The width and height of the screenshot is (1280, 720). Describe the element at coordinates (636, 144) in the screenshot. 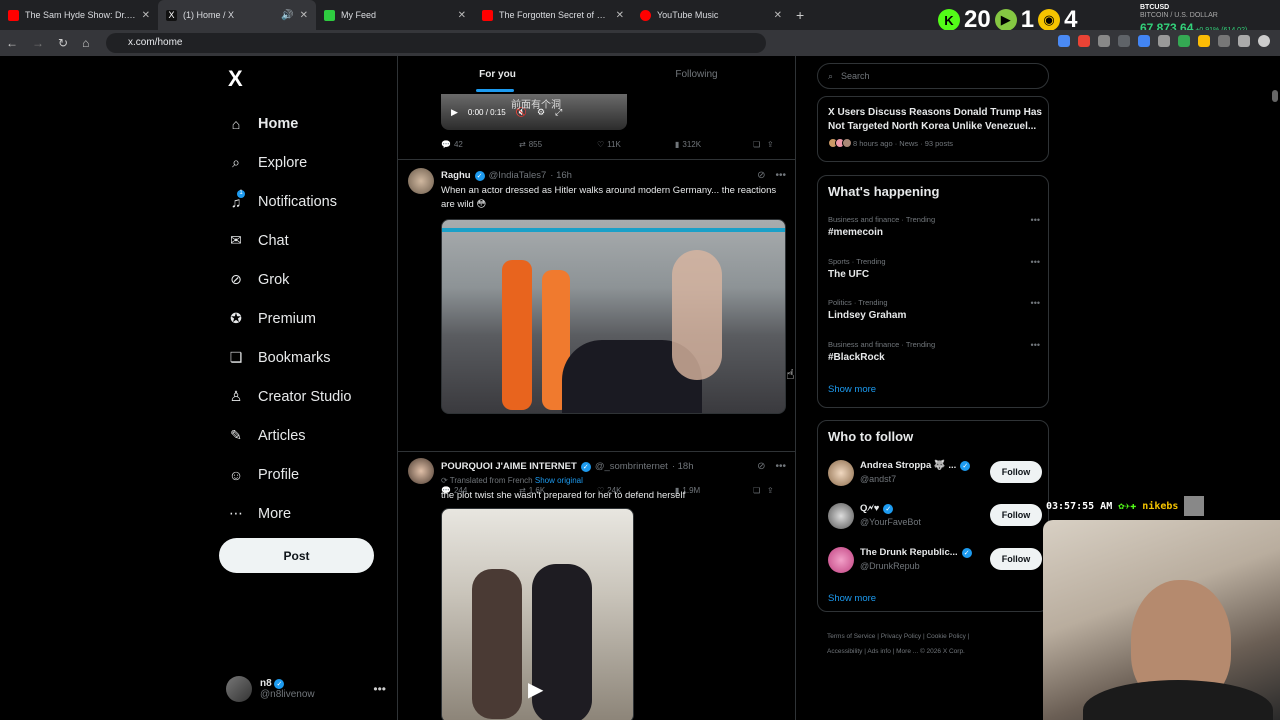

I see `like-button: ♡ 11K` at that location.